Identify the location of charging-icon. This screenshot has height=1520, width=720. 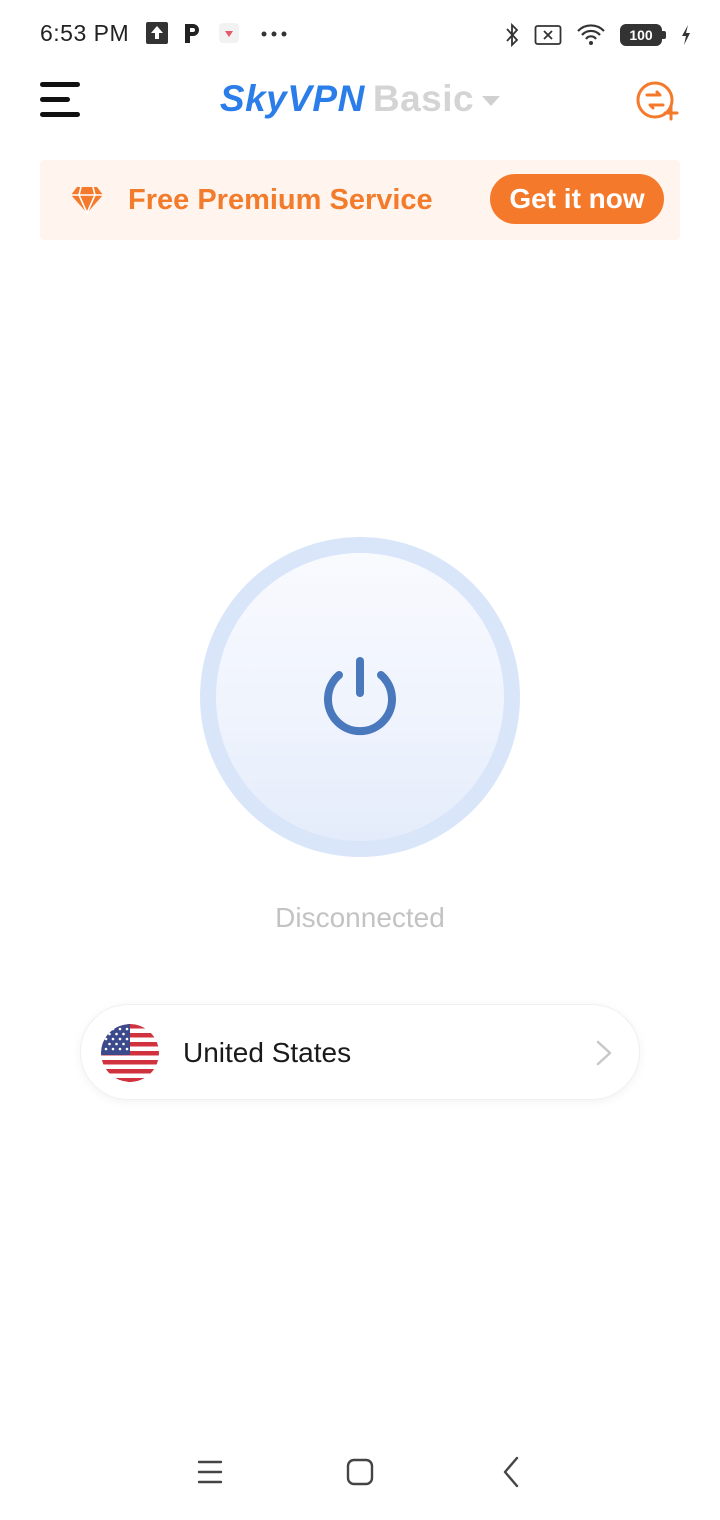
(686, 35).